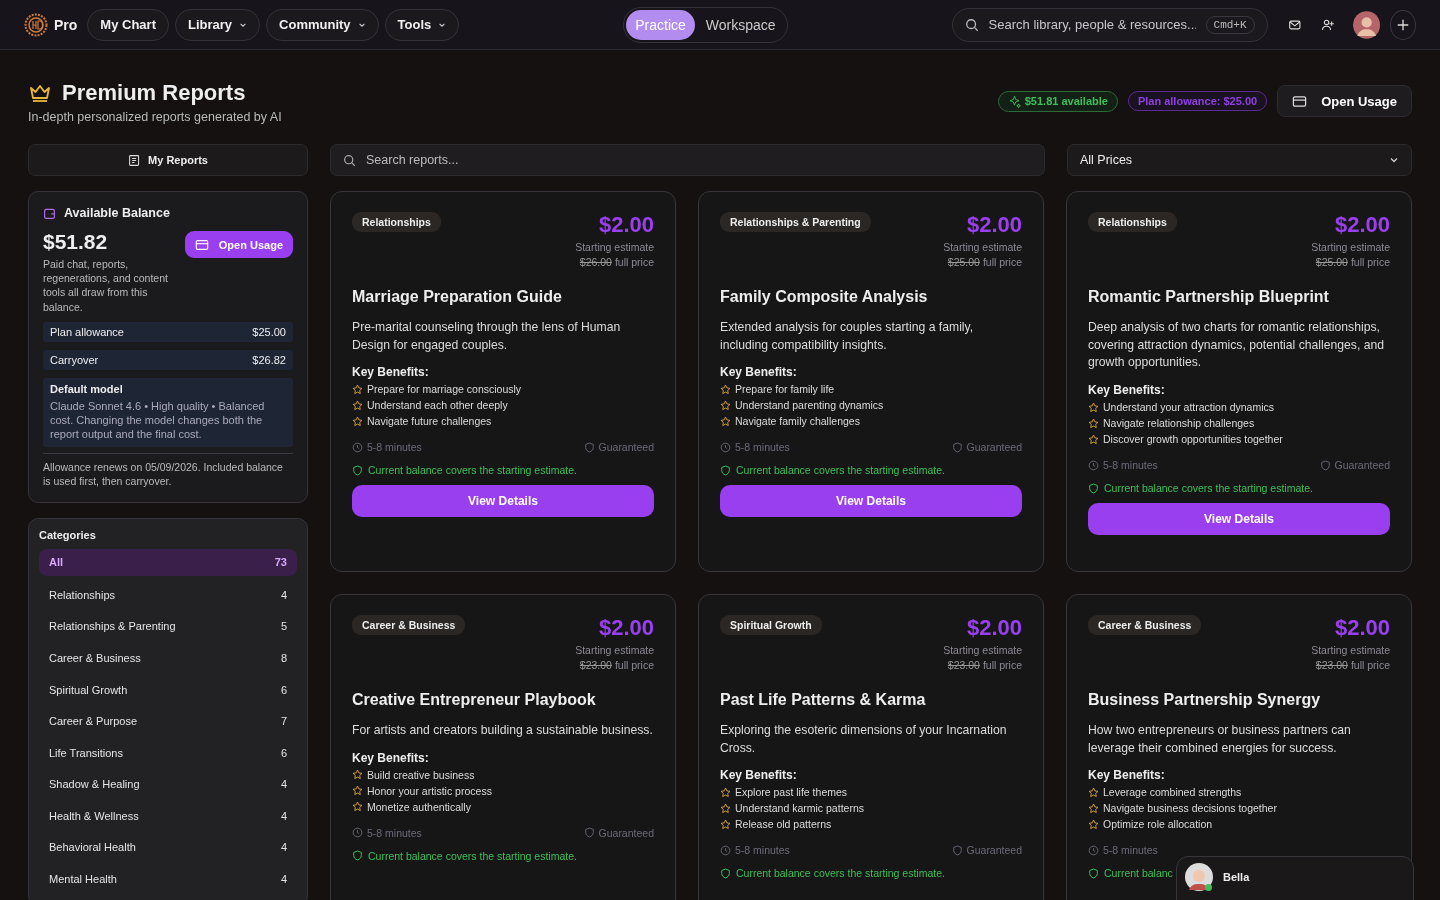 This screenshot has height=900, width=1440. Describe the element at coordinates (437, 405) in the screenshot. I see `benefit-text: Understand each other deeply` at that location.